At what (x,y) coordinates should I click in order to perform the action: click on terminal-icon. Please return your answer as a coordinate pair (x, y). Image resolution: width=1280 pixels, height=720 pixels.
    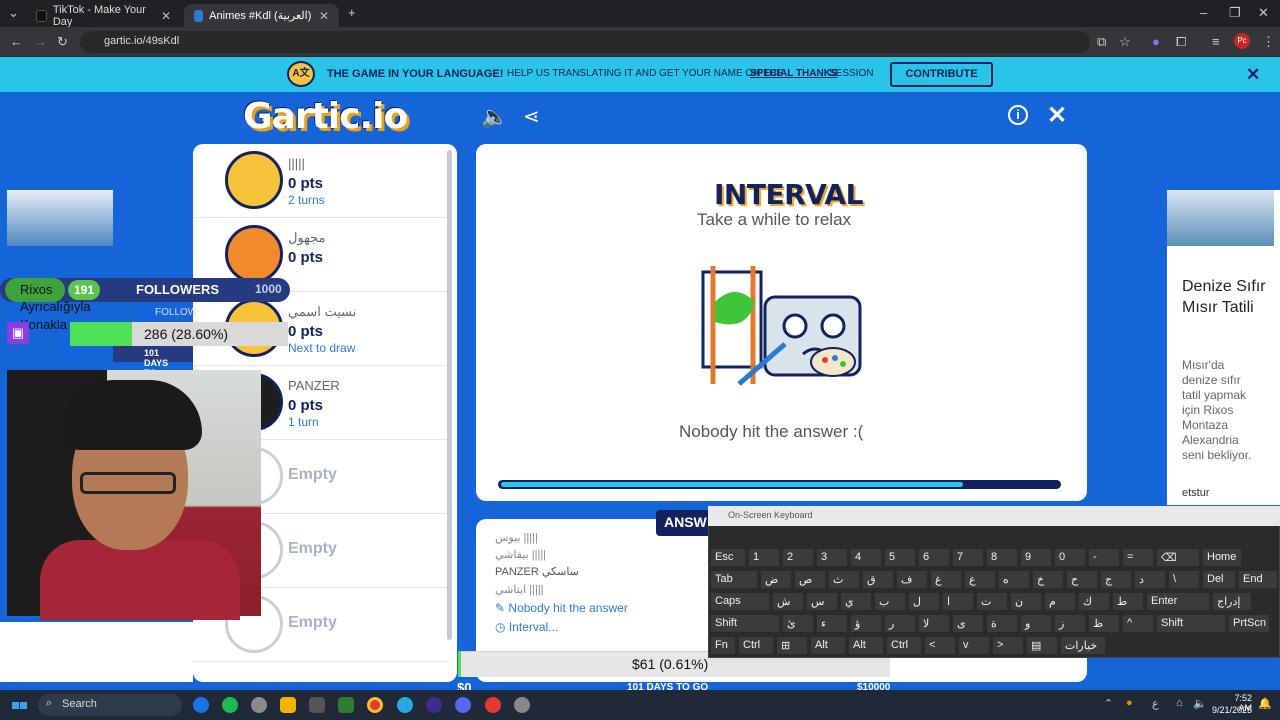
    Looking at the image, I should click on (346, 705).